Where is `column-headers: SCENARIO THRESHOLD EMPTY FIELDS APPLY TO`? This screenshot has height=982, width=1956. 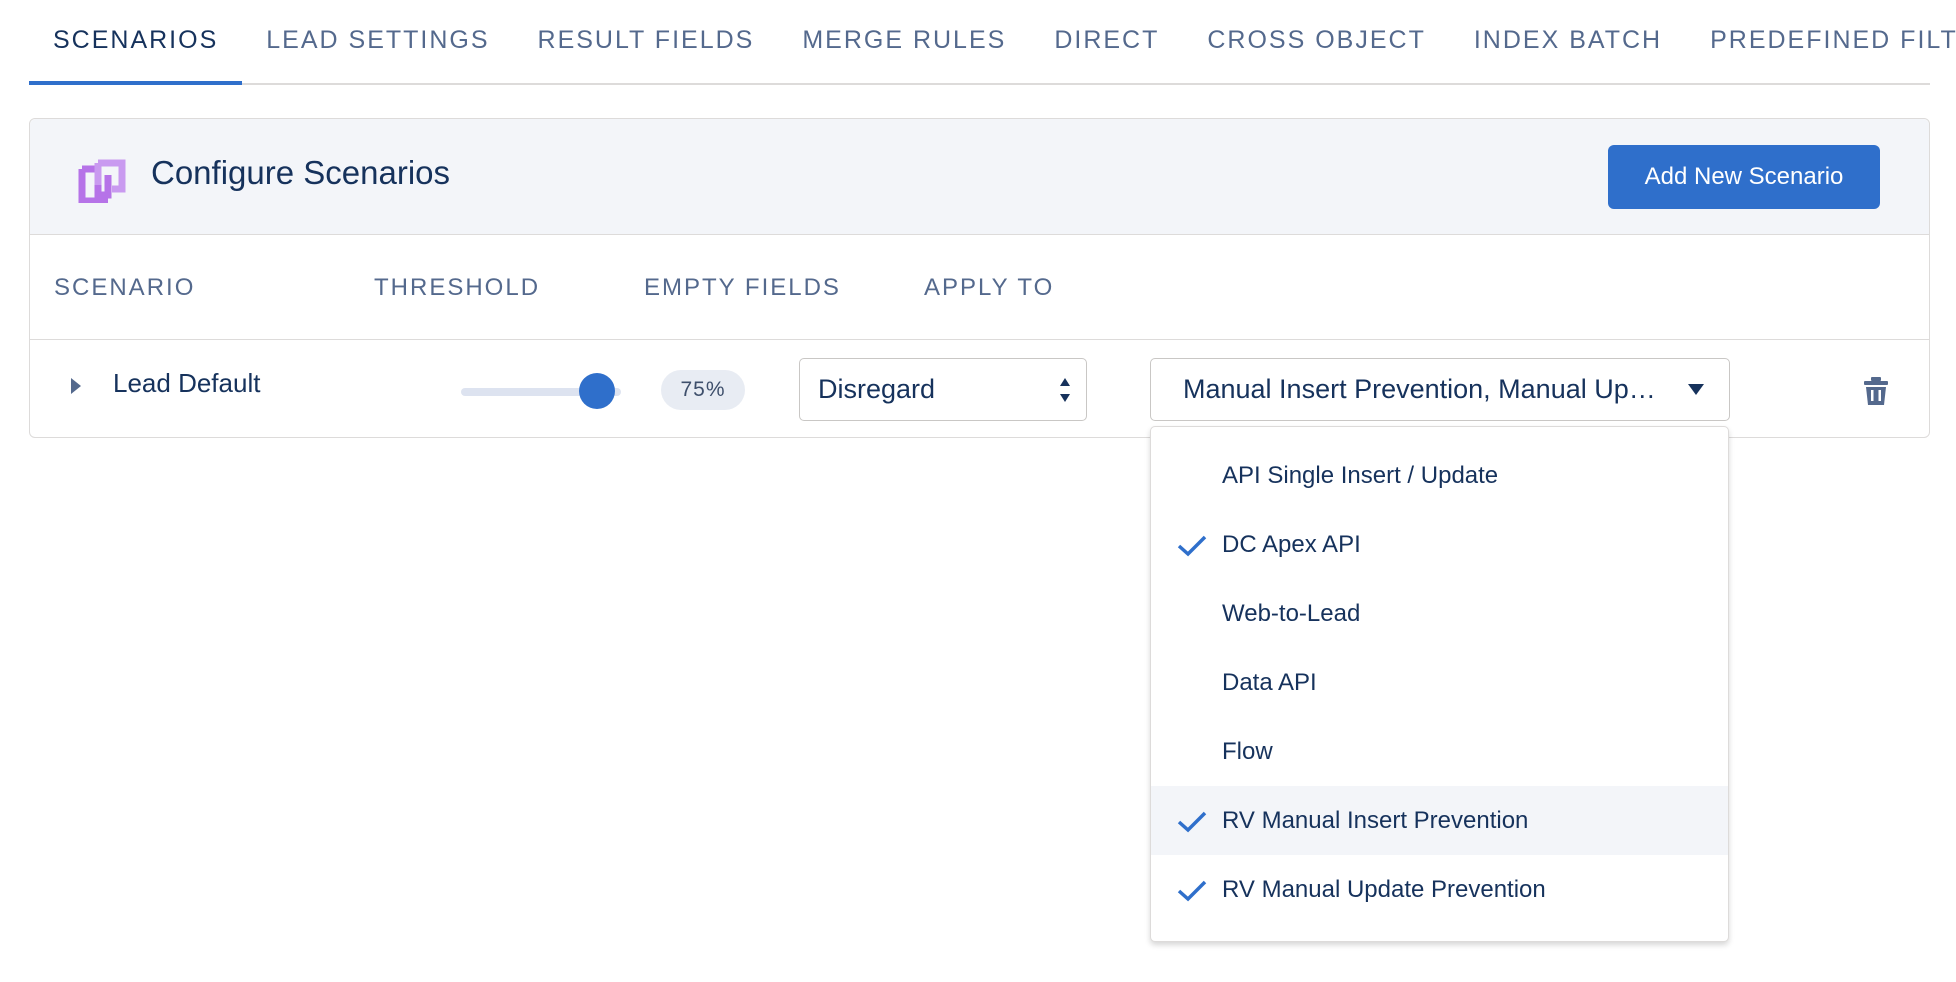 column-headers: SCENARIO THRESHOLD EMPTY FIELDS APPLY TO is located at coordinates (979, 288).